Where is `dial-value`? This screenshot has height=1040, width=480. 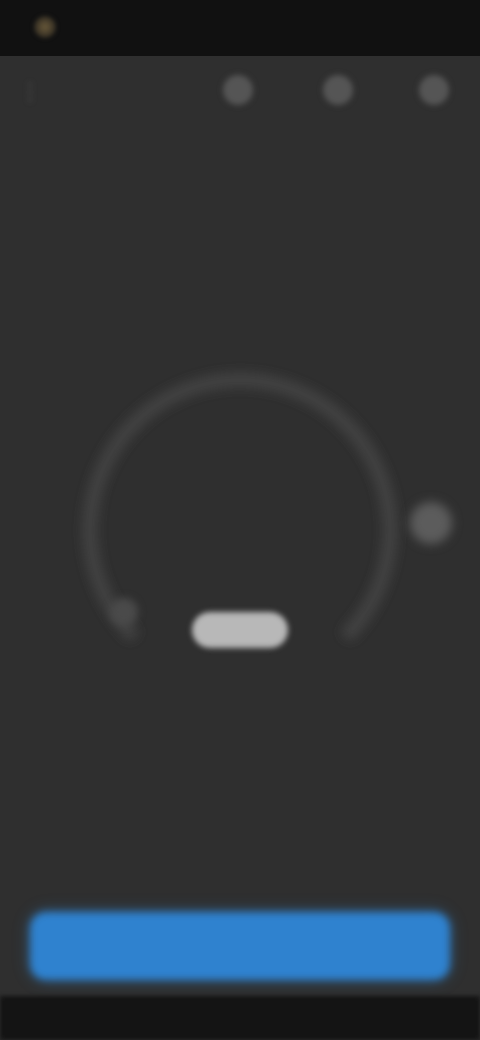 dial-value is located at coordinates (240, 517).